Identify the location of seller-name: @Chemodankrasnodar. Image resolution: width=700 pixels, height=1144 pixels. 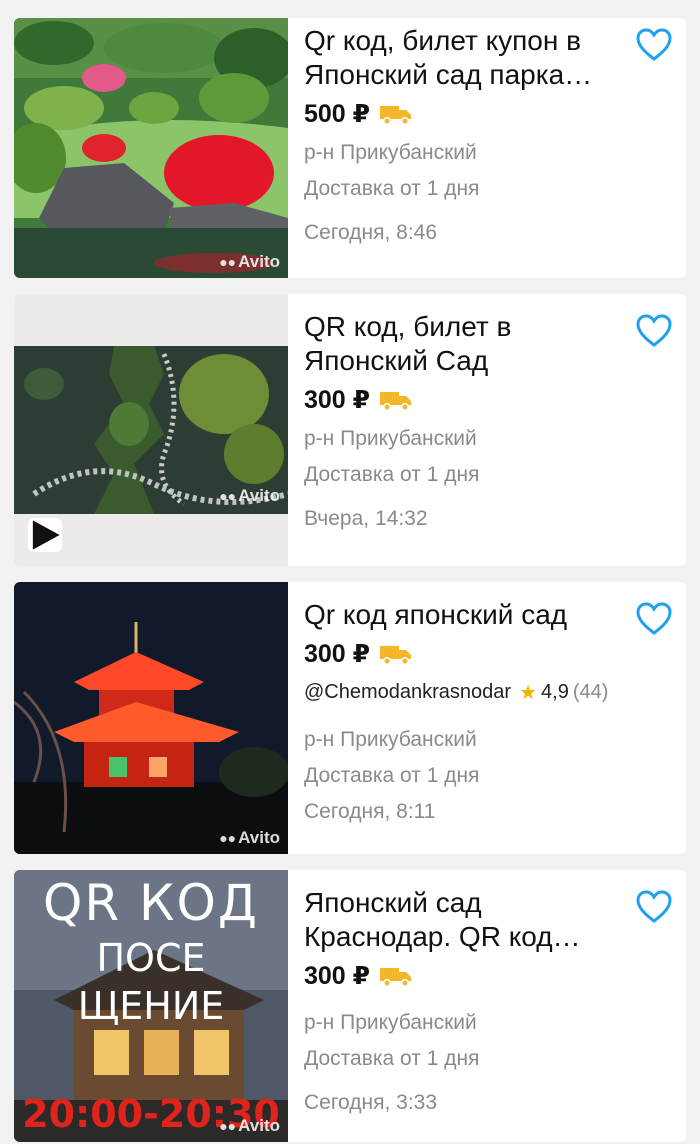
(407, 692).